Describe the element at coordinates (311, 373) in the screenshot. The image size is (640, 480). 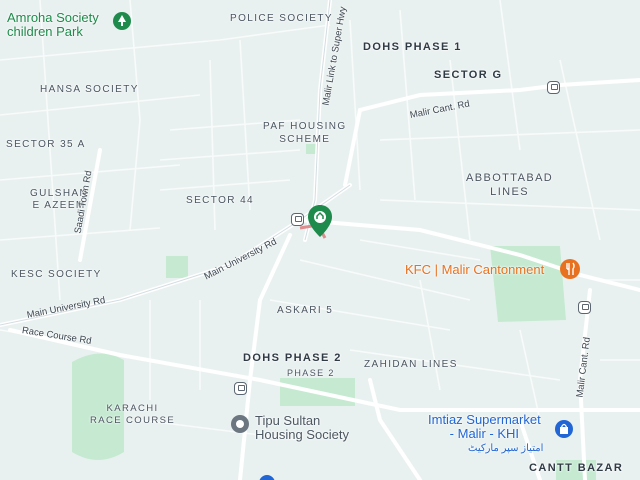
I see `area-label-phase-2: PHASE 2` at that location.